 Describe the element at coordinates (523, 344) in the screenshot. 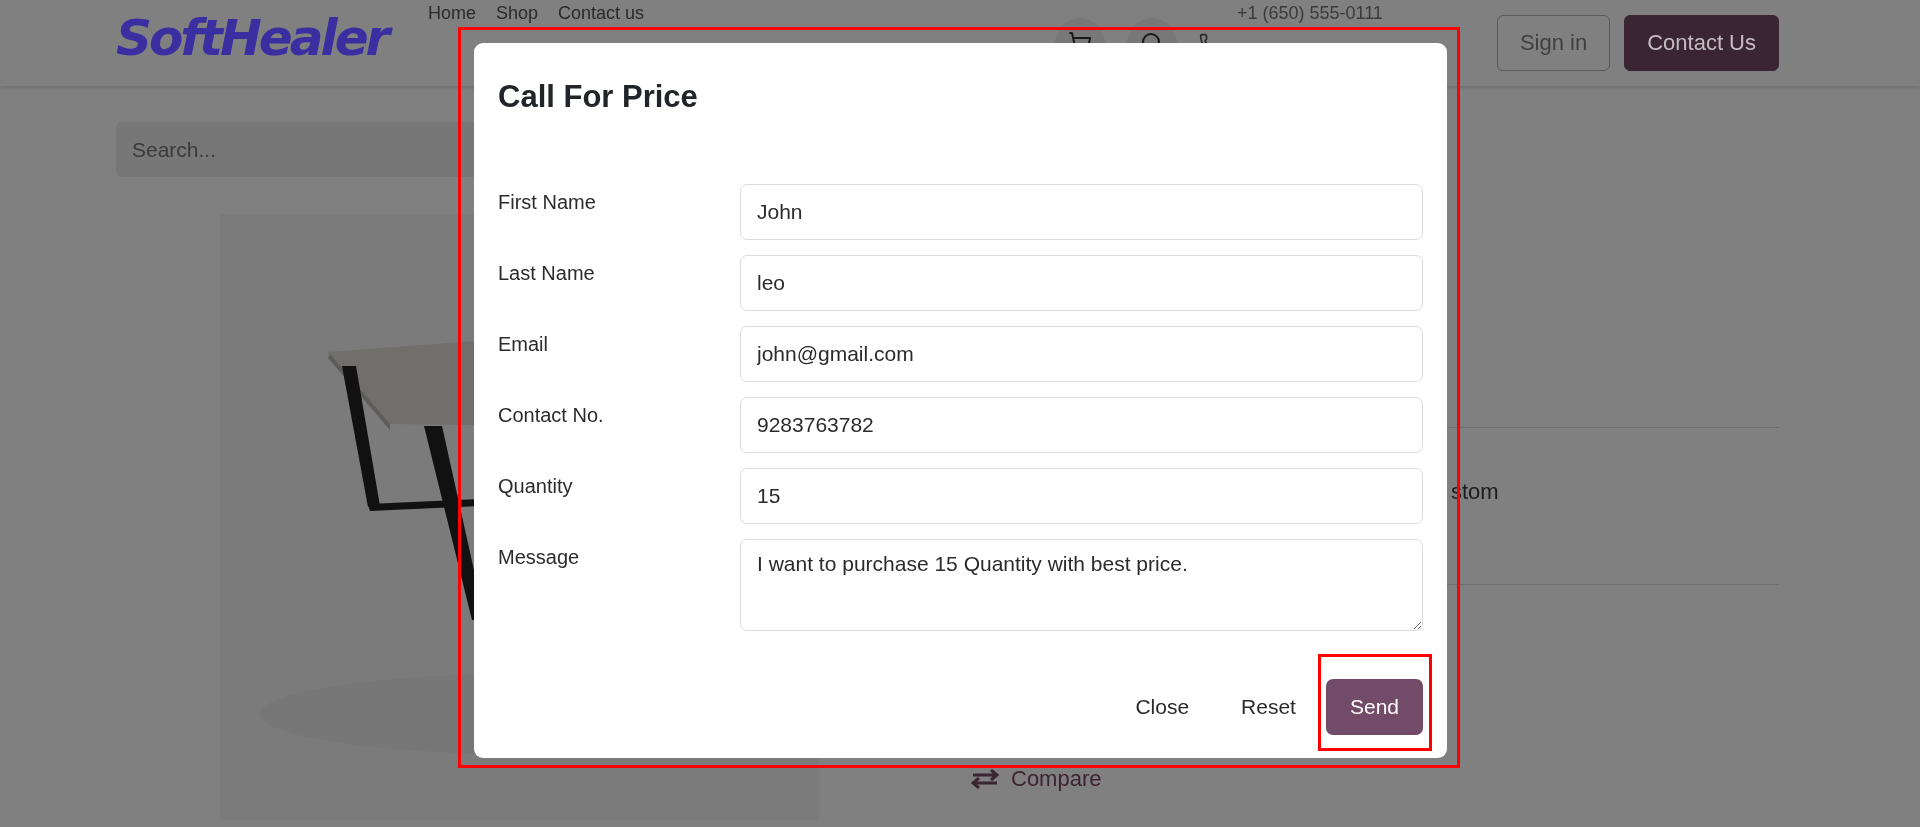

I see `field-label: Email` at that location.